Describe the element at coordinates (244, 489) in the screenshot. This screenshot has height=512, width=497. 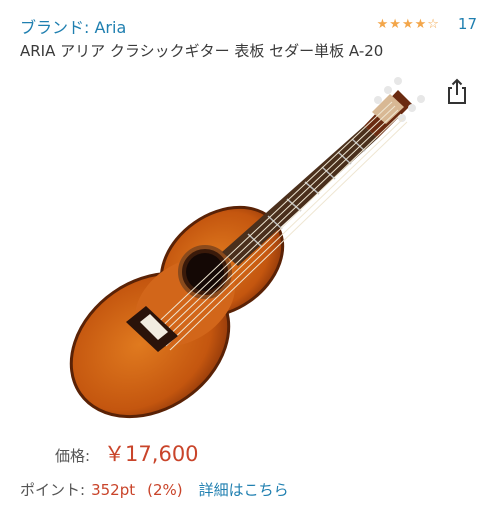
I see `points-details-link: 詳細はこちら` at that location.